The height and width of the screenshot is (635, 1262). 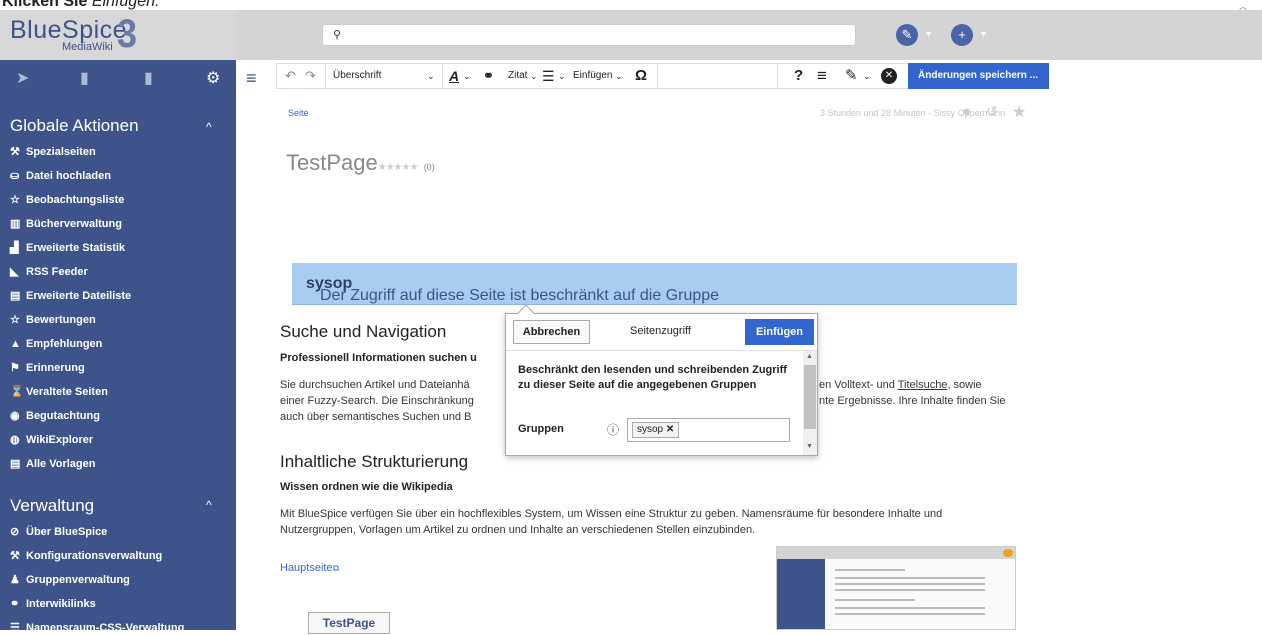 I want to click on help-icon: ?, so click(x=798, y=76).